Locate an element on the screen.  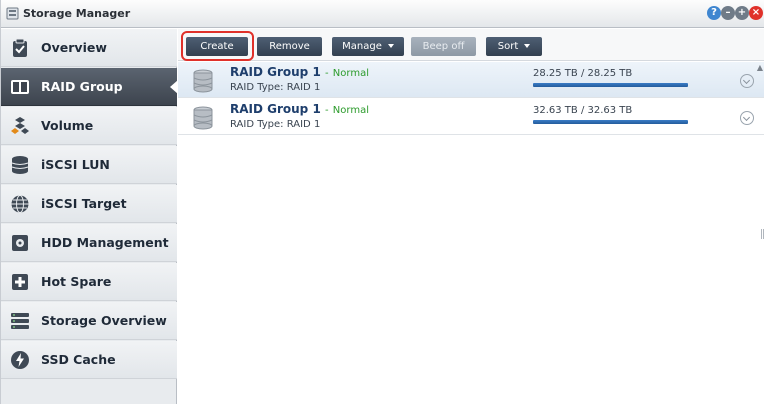
rack-icon is located at coordinates (20, 321).